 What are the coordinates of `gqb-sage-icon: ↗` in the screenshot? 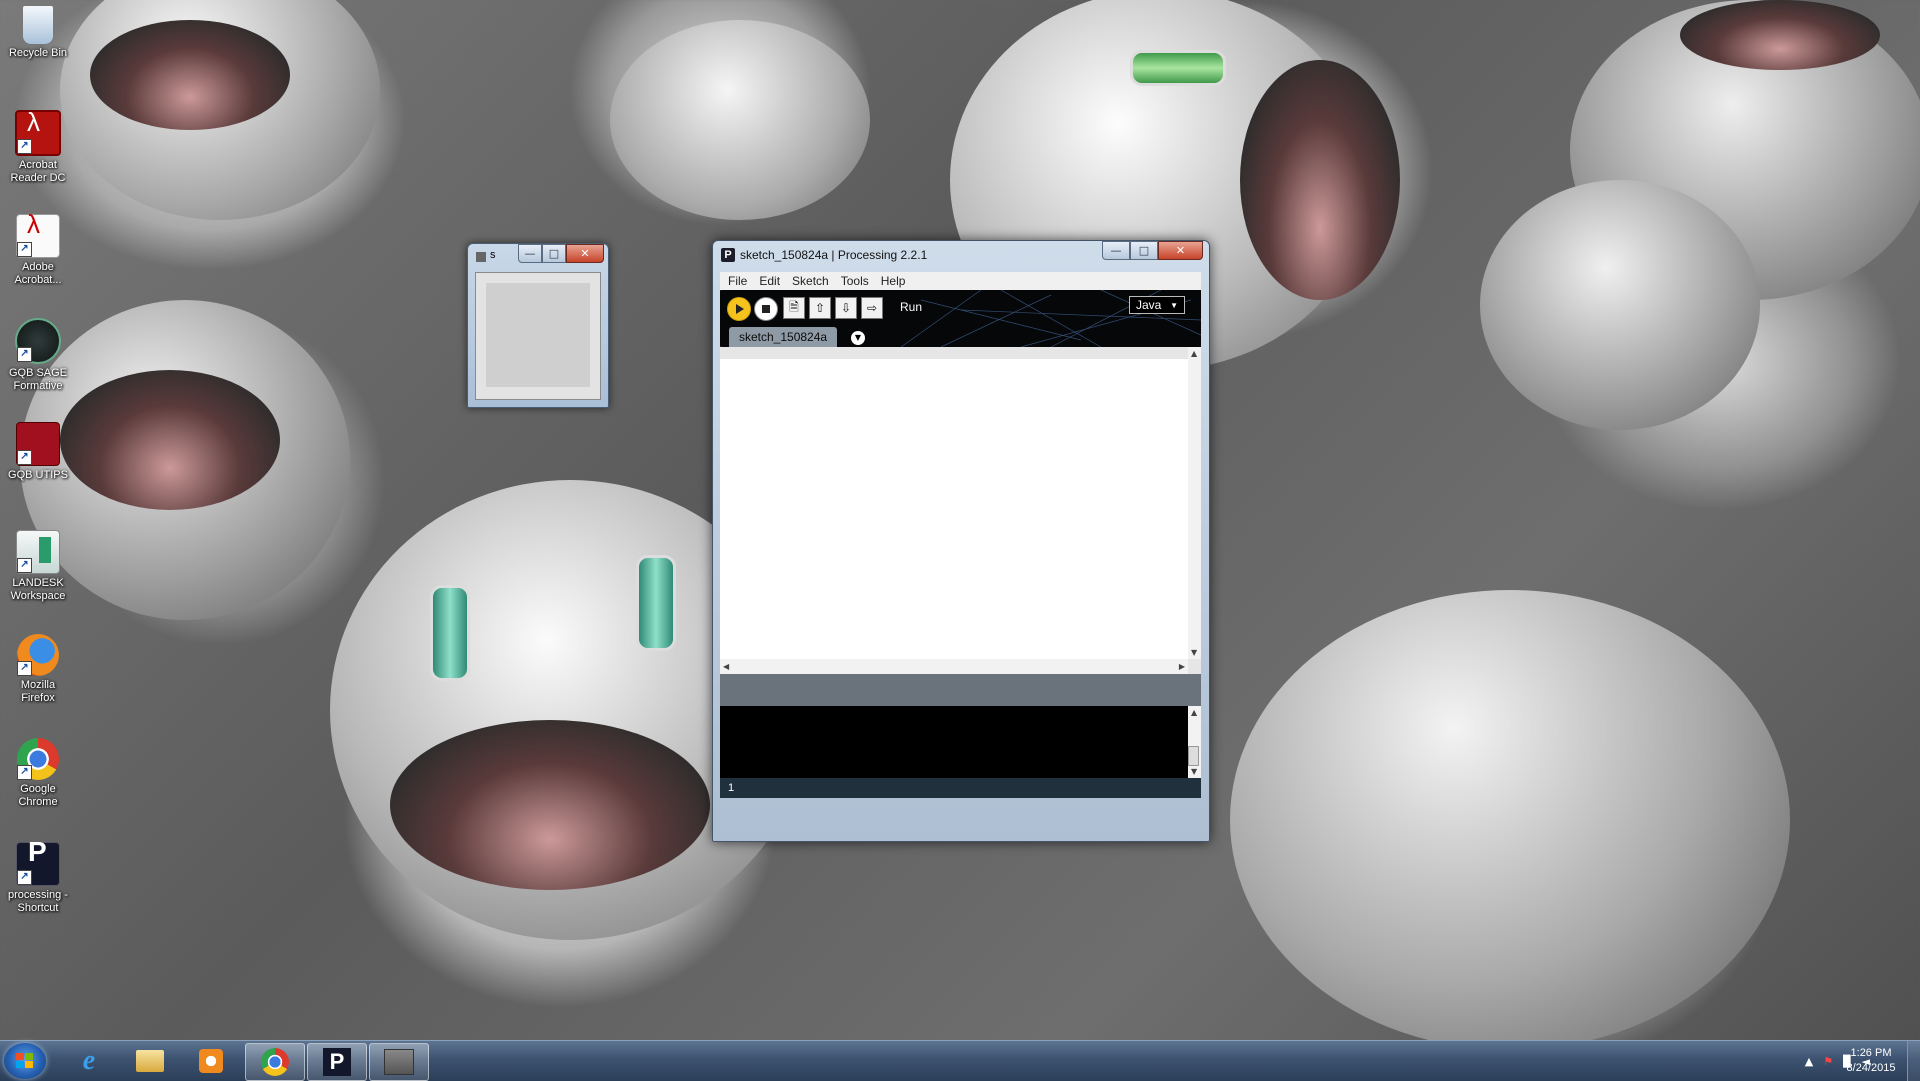 It's located at (38, 341).